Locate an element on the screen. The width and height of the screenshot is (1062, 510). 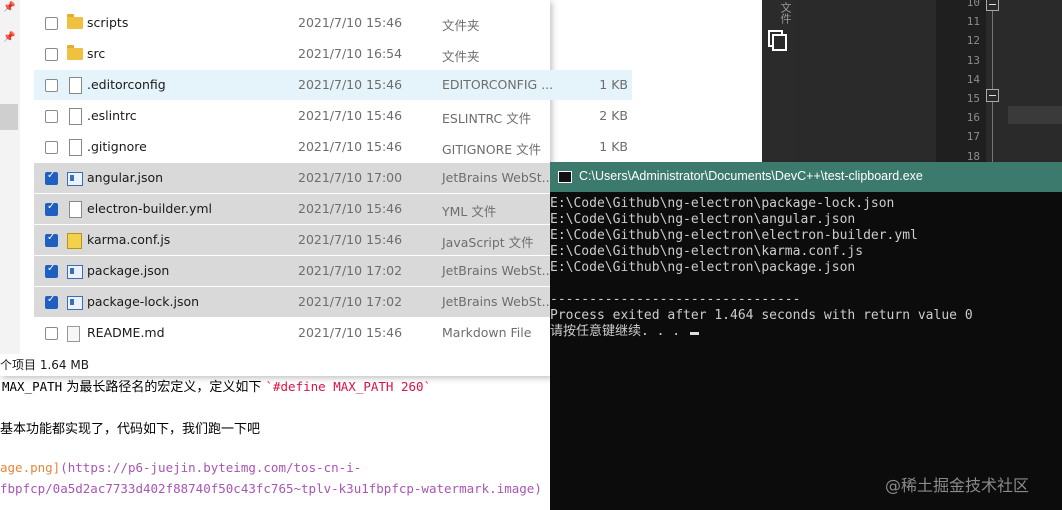
file-date: 2021/7/10 16:54 is located at coordinates (350, 53).